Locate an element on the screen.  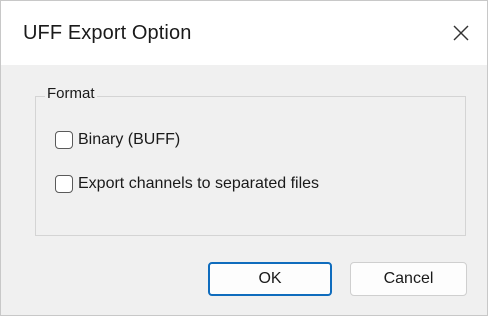
close-icon is located at coordinates (461, 33).